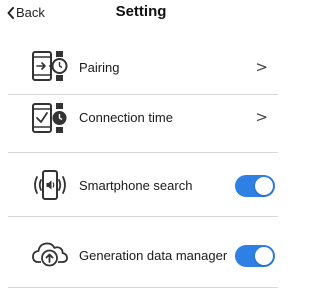 This screenshot has height=295, width=320. I want to click on generation-data-manager-toggle, so click(255, 256).